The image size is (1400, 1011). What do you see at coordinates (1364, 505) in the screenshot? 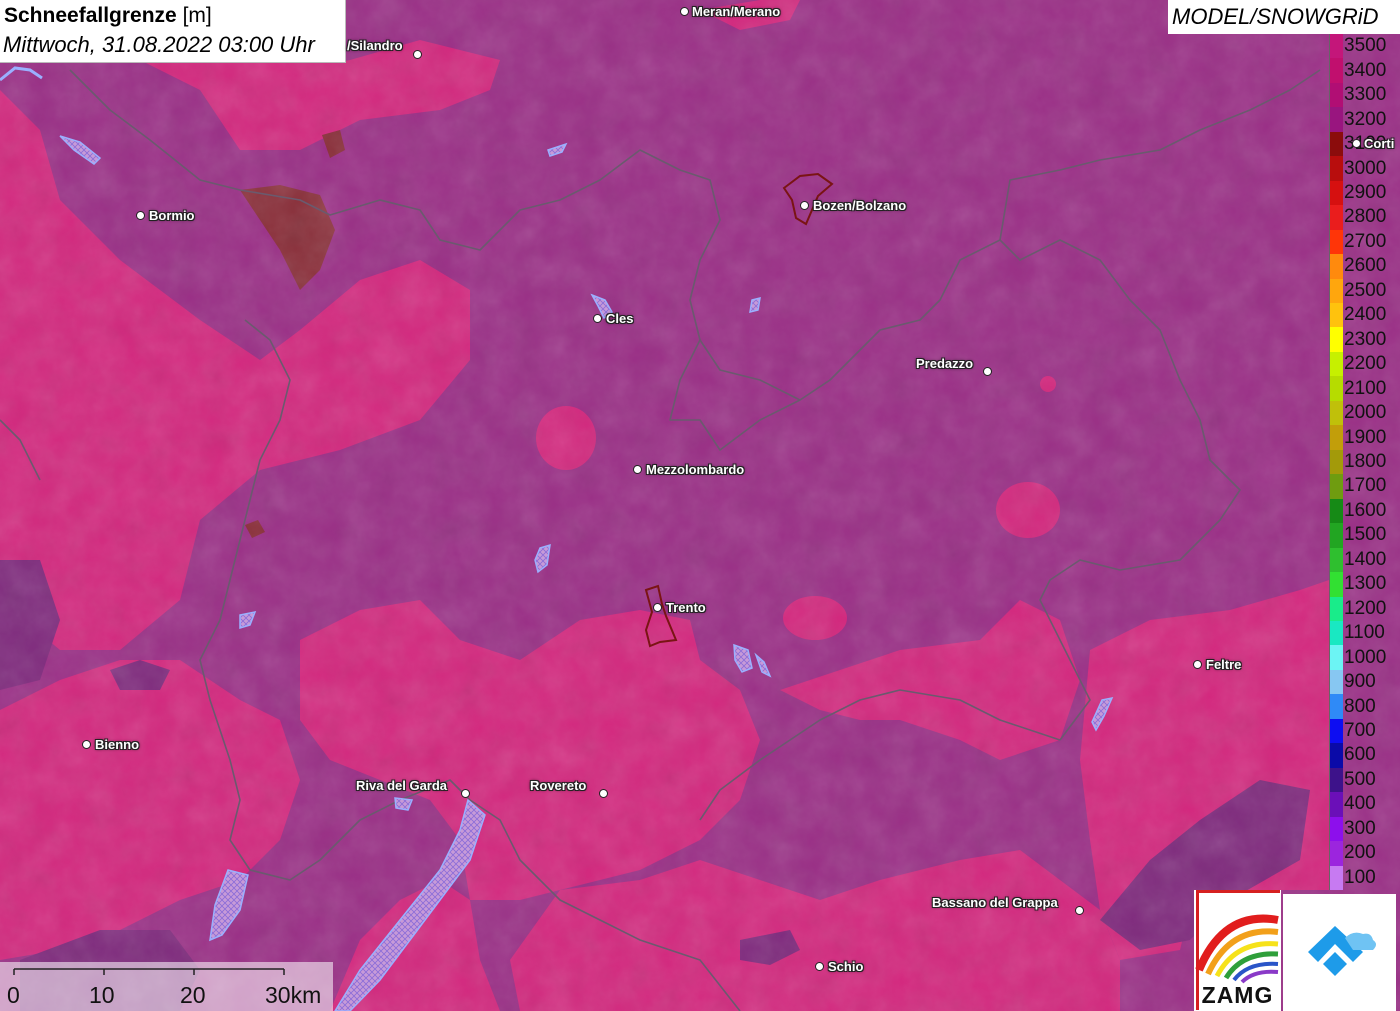
I see `legend-row: 1600` at bounding box center [1364, 505].